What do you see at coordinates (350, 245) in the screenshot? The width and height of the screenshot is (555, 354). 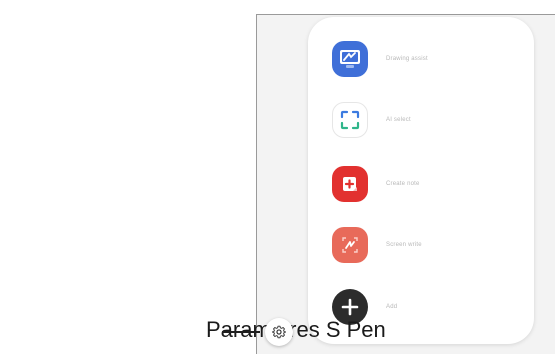 I see `screen-write-icon` at bounding box center [350, 245].